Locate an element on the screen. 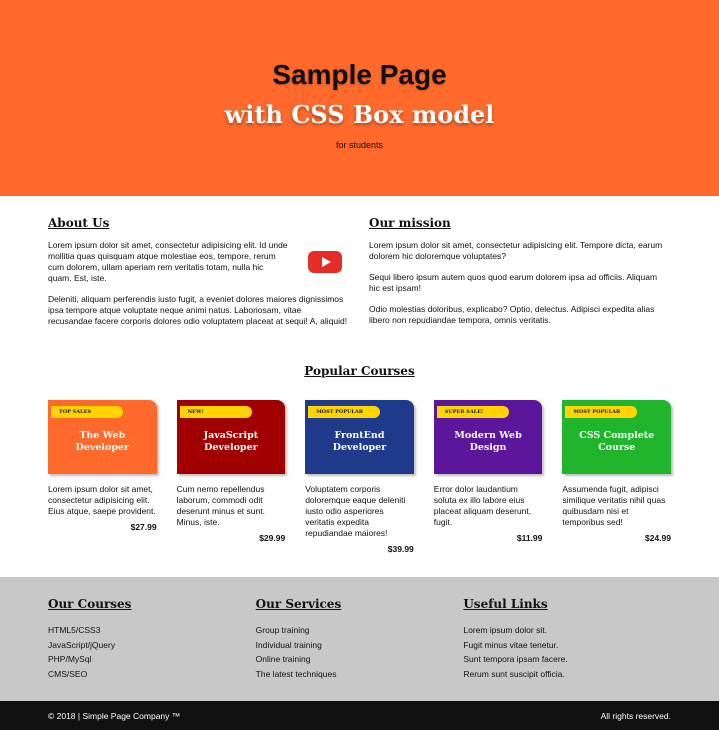 Image resolution: width=719 pixels, height=730 pixels. footer-link: CMS/SEO is located at coordinates (152, 674).